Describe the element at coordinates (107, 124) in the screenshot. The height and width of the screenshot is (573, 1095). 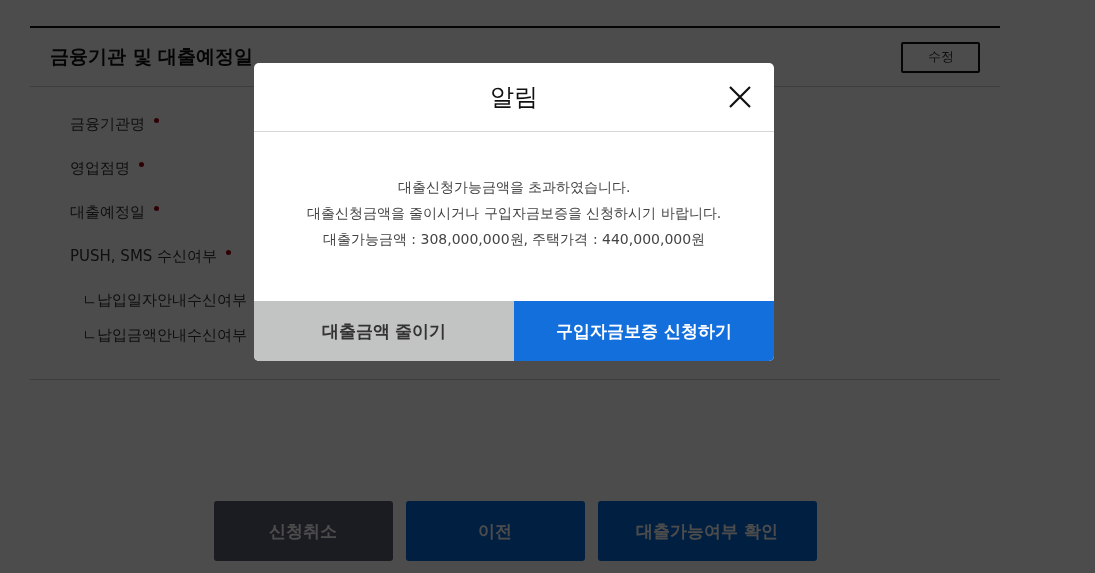
I see `field-label: 금융기관명` at that location.